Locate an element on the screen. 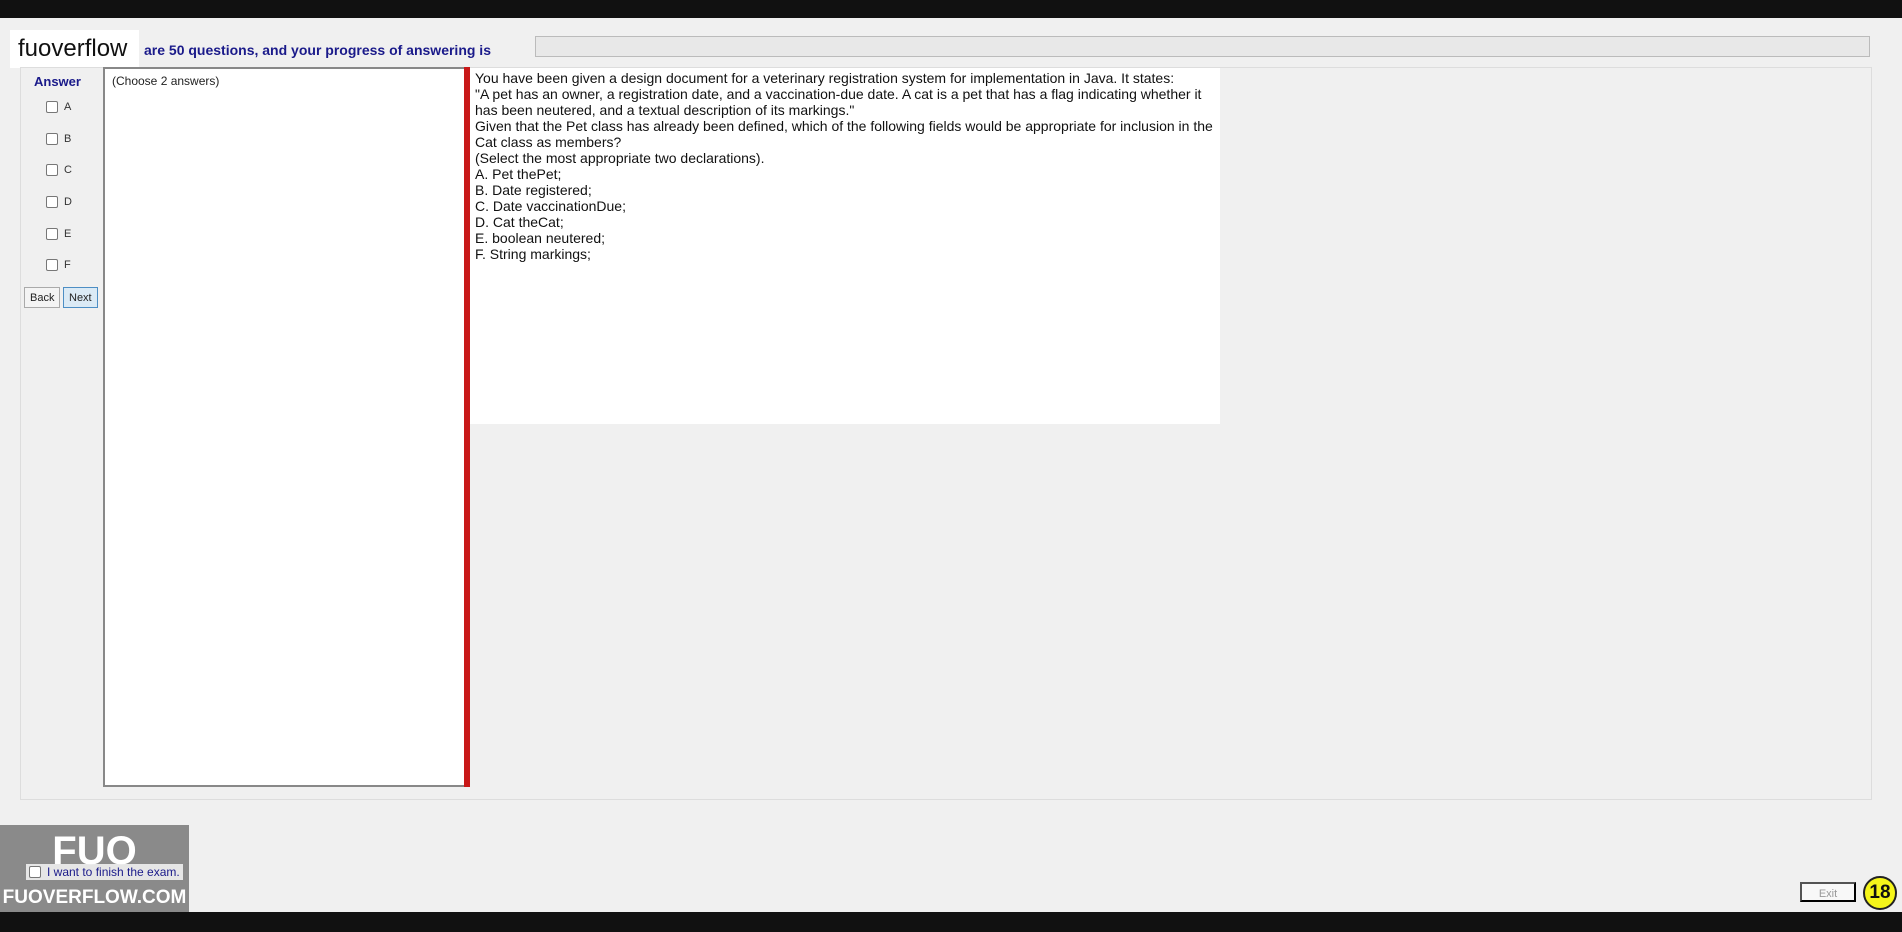  answer-title: Answer is located at coordinates (57, 81).